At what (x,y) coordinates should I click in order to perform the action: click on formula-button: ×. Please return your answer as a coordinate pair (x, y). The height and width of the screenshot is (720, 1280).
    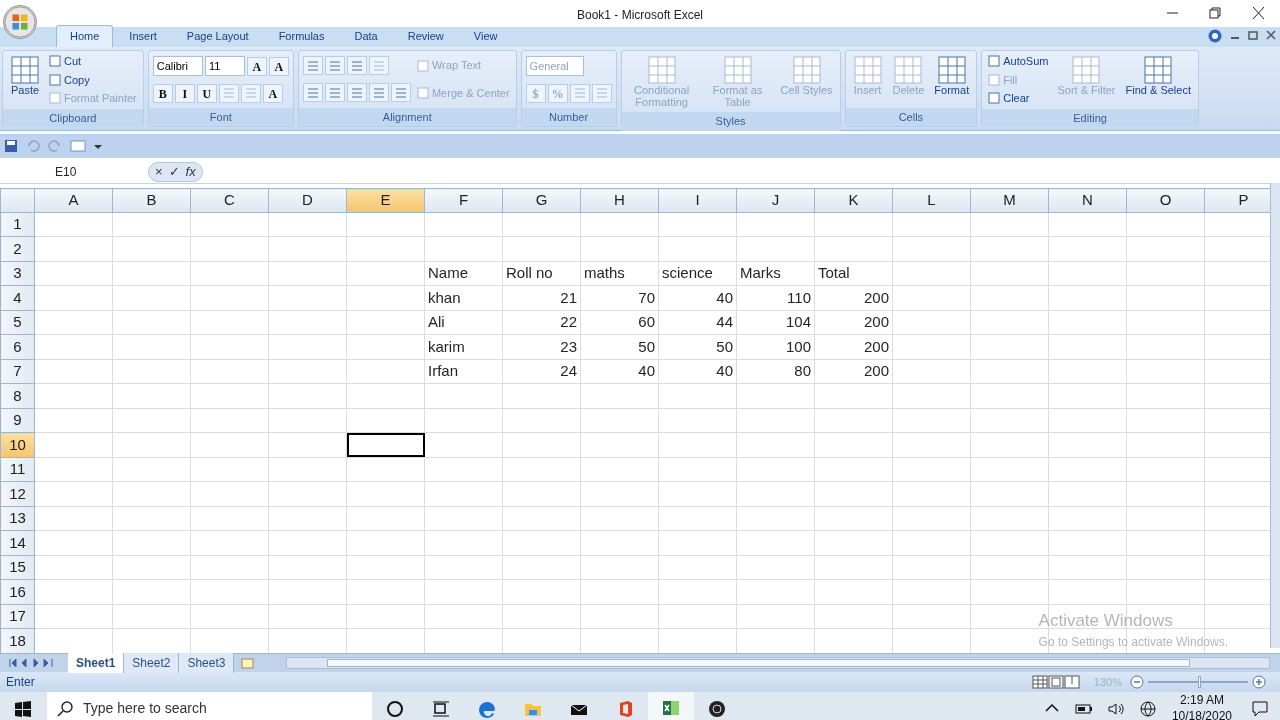
    Looking at the image, I should click on (159, 171).